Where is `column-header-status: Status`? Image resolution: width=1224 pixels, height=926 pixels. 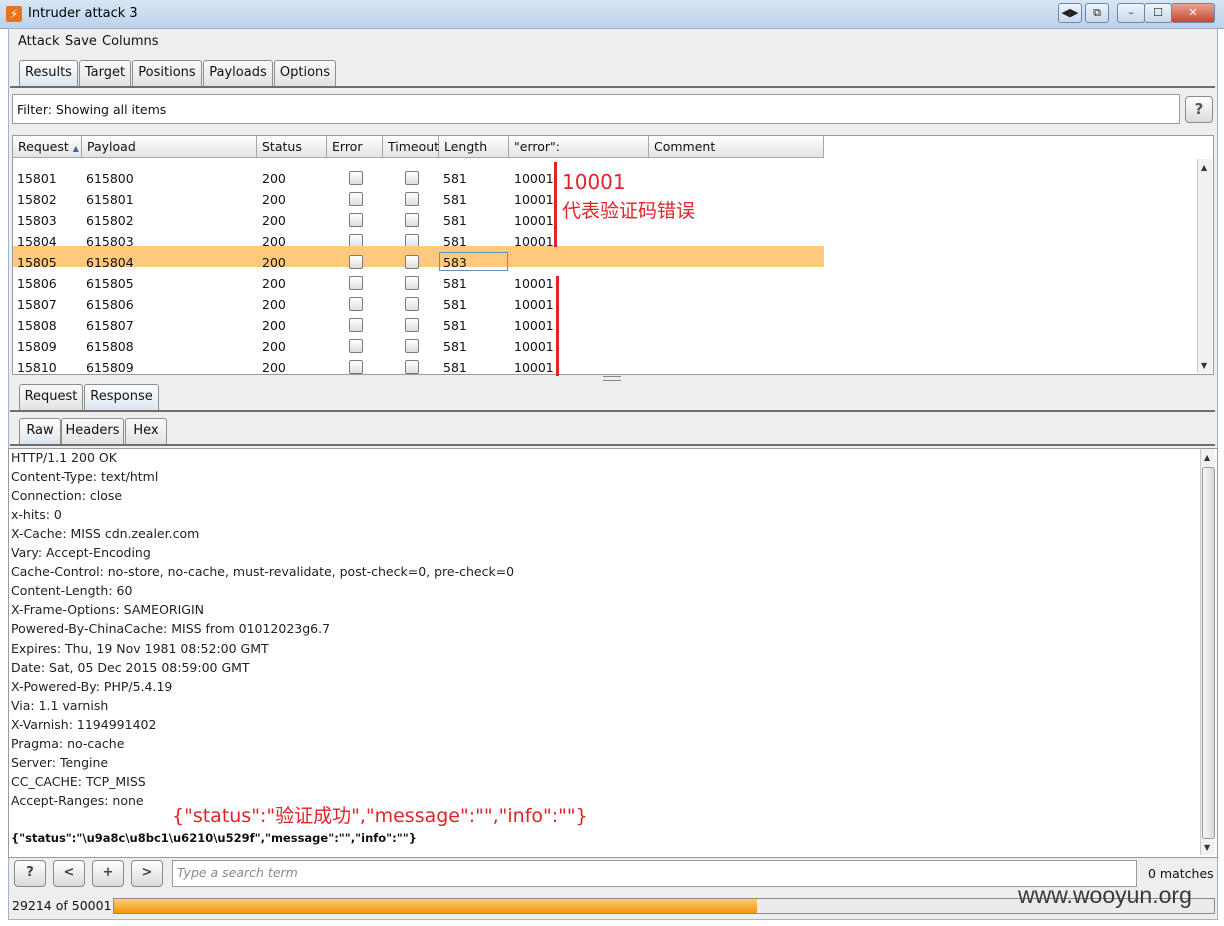 column-header-status: Status is located at coordinates (292, 147).